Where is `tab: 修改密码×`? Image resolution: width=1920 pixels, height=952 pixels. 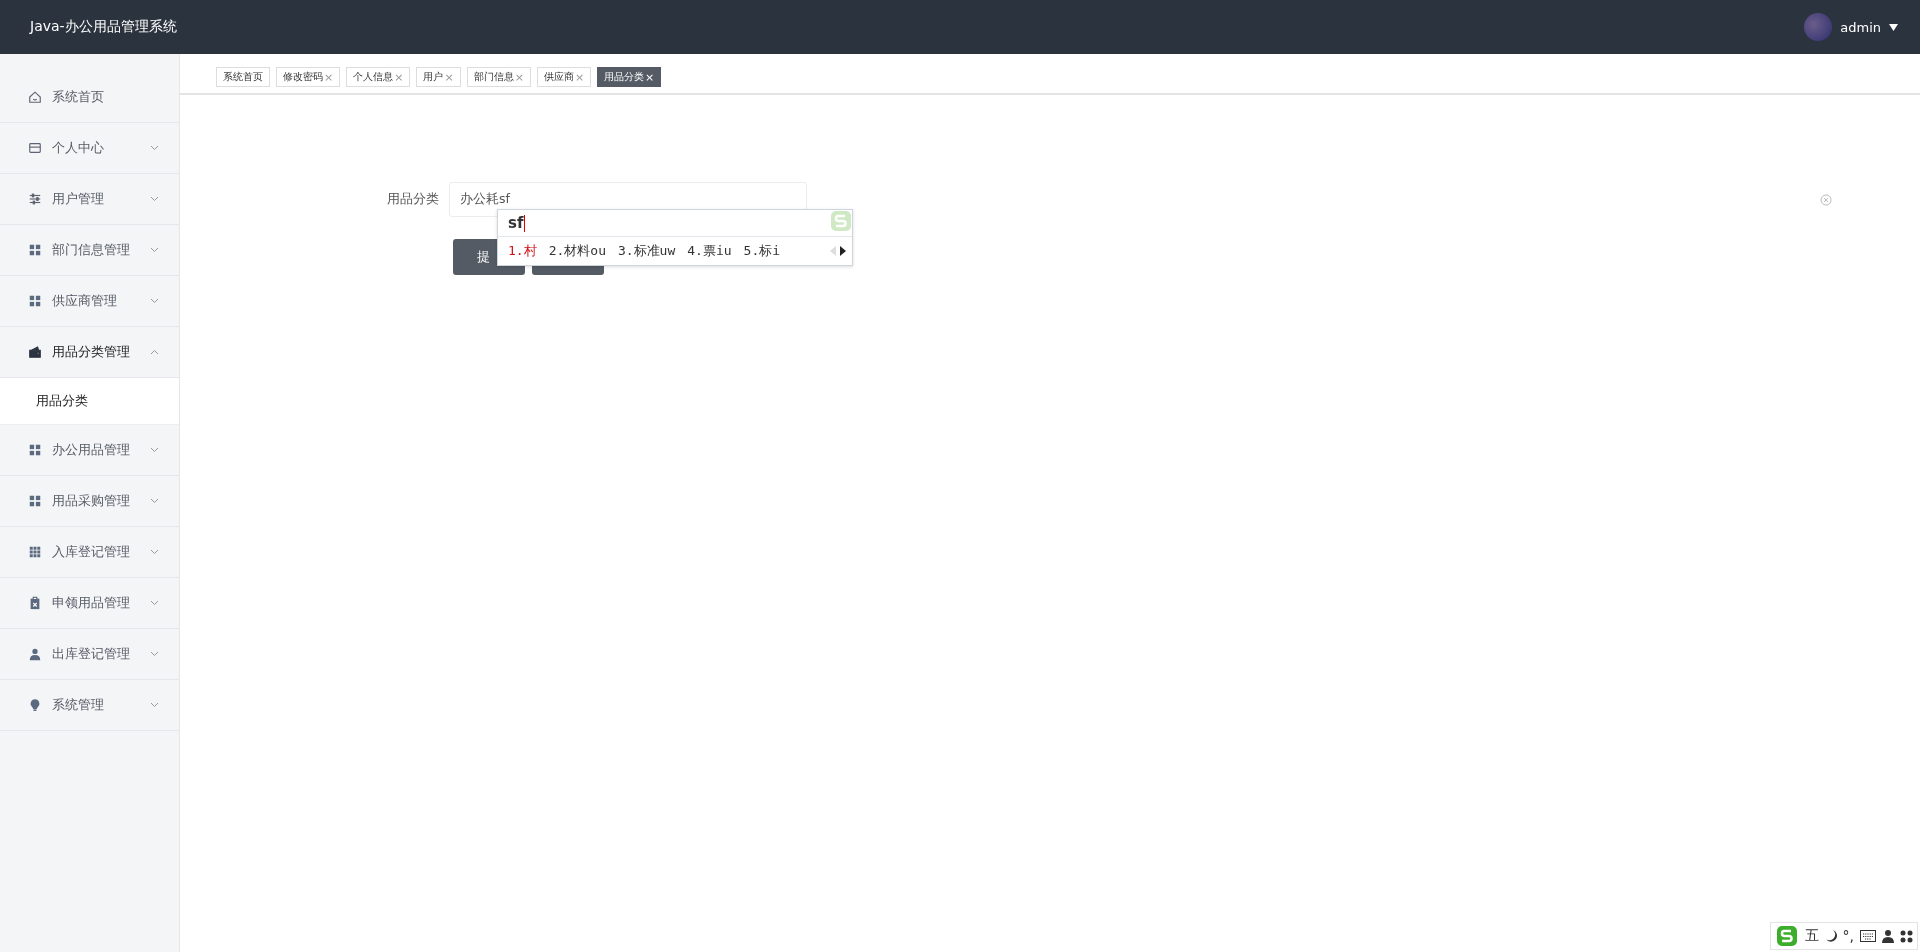
tab: 修改密码× is located at coordinates (308, 77).